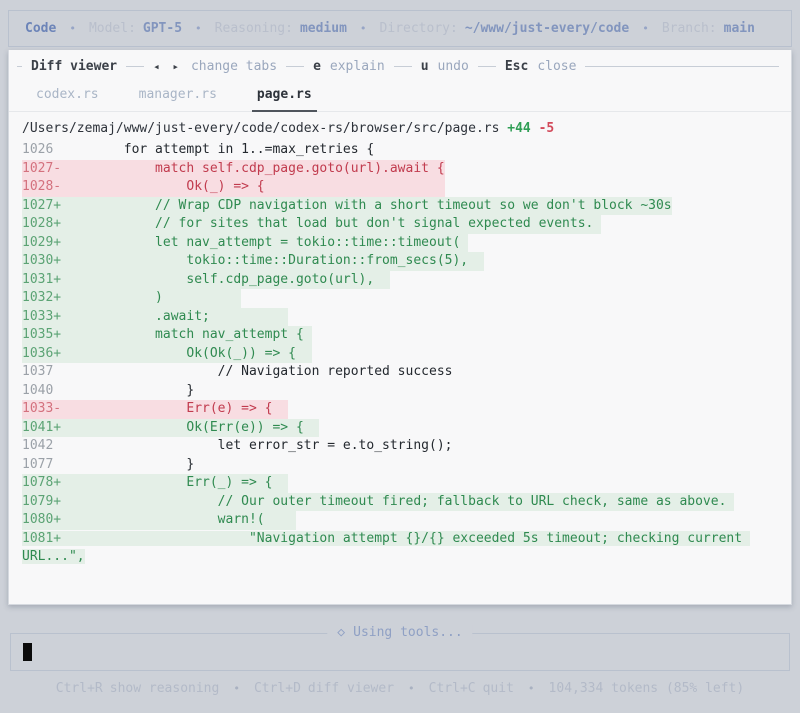 The height and width of the screenshot is (713, 800). Describe the element at coordinates (42, 260) in the screenshot. I see `line-number: 1030+` at that location.